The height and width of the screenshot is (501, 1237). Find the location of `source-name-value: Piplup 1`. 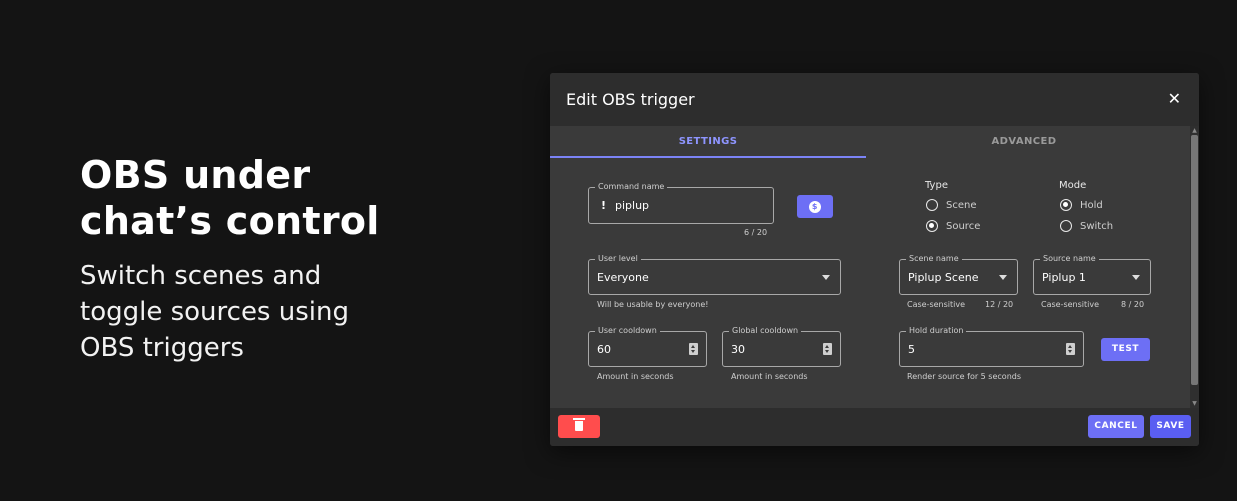

source-name-value: Piplup 1 is located at coordinates (1064, 277).